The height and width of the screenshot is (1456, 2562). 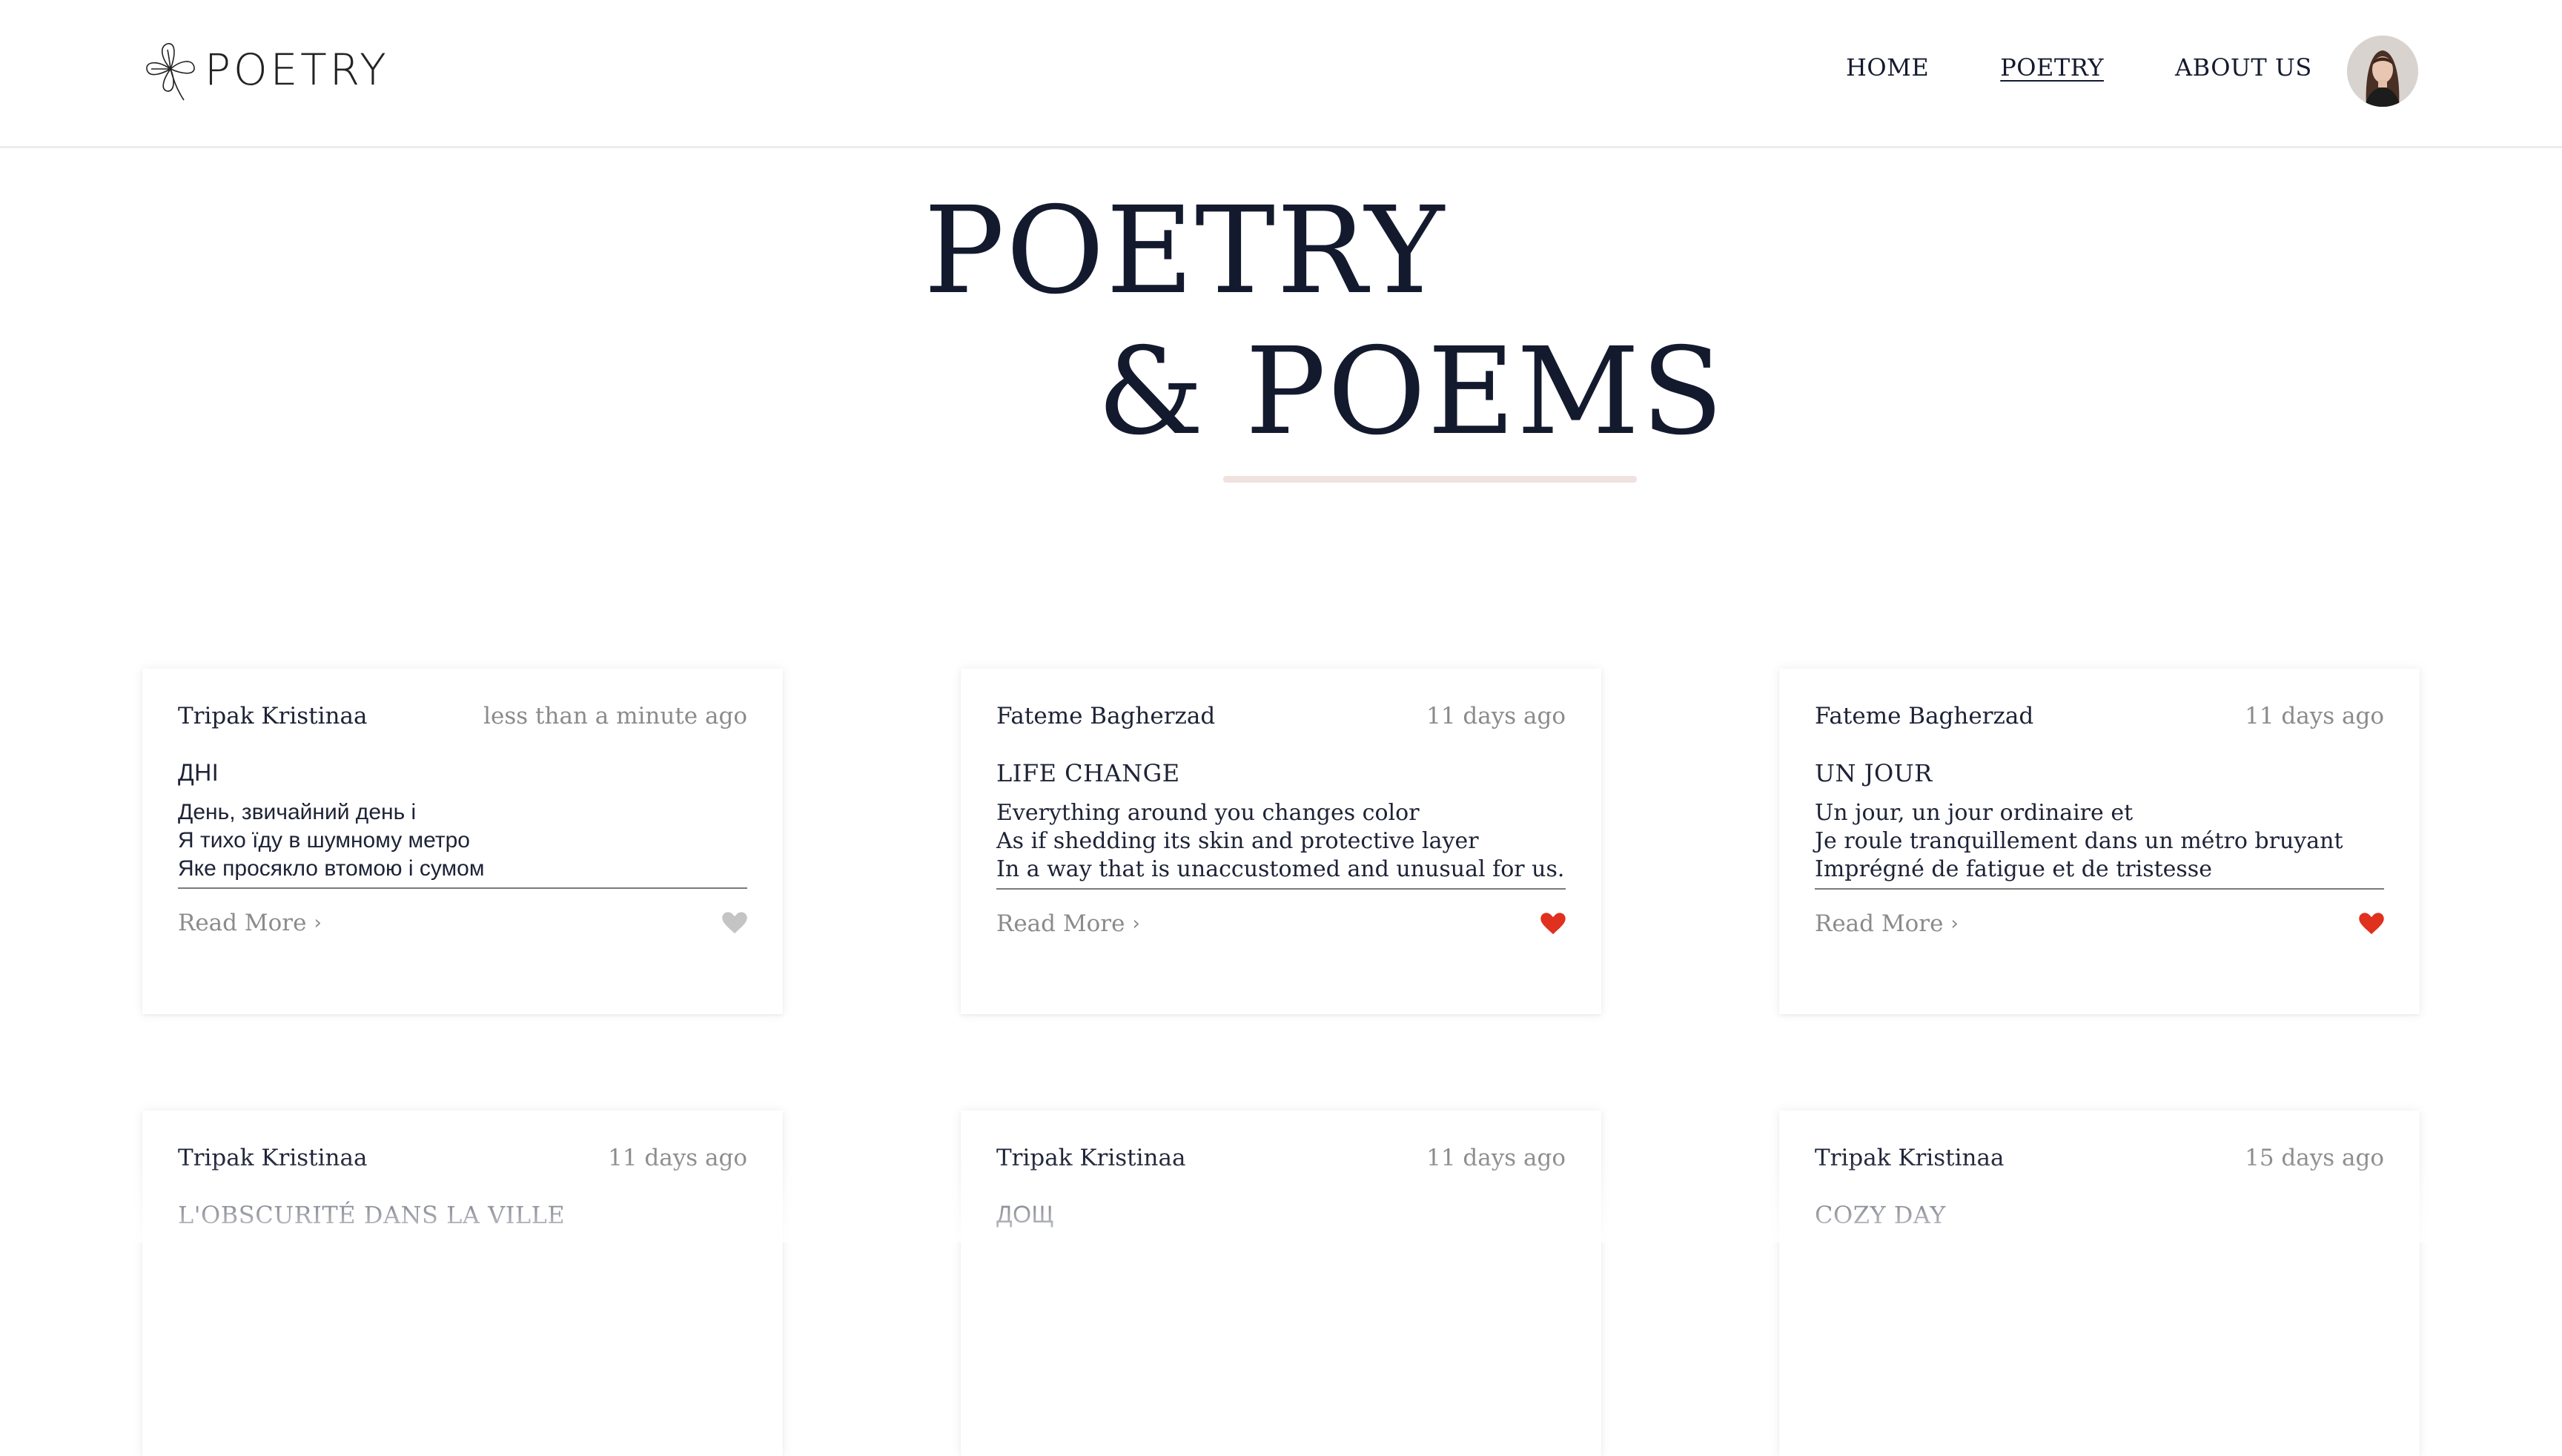 What do you see at coordinates (324, 840) in the screenshot?
I see `excerpt-line: Я тихо їду в шумному метро` at bounding box center [324, 840].